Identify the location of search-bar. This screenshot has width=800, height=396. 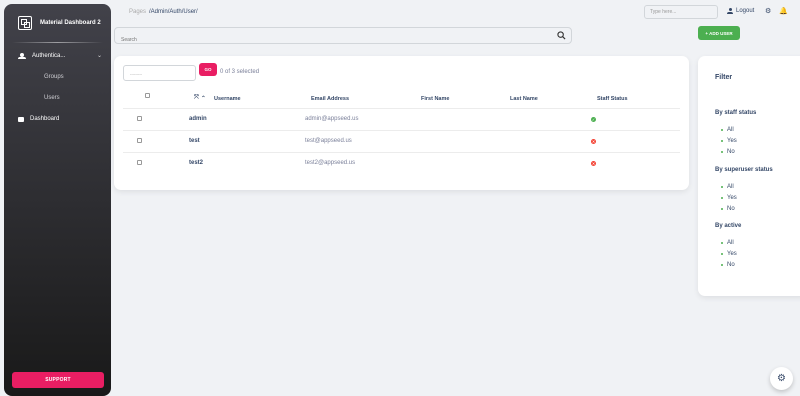
(343, 37).